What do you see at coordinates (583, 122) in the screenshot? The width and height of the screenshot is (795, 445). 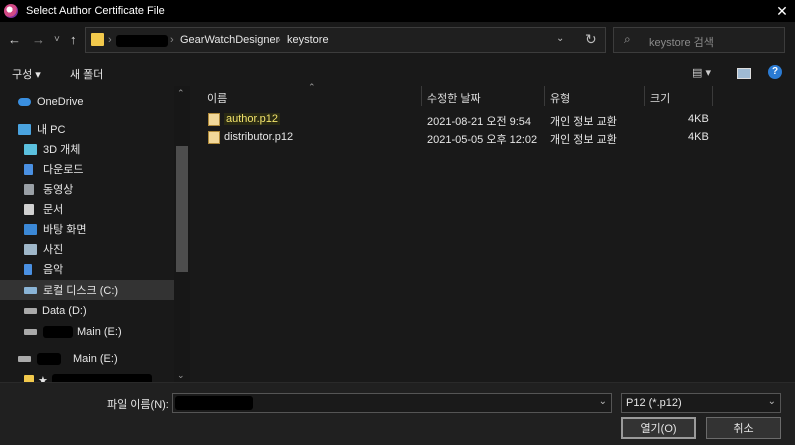 I see `file-type: 개인 정보 교환` at bounding box center [583, 122].